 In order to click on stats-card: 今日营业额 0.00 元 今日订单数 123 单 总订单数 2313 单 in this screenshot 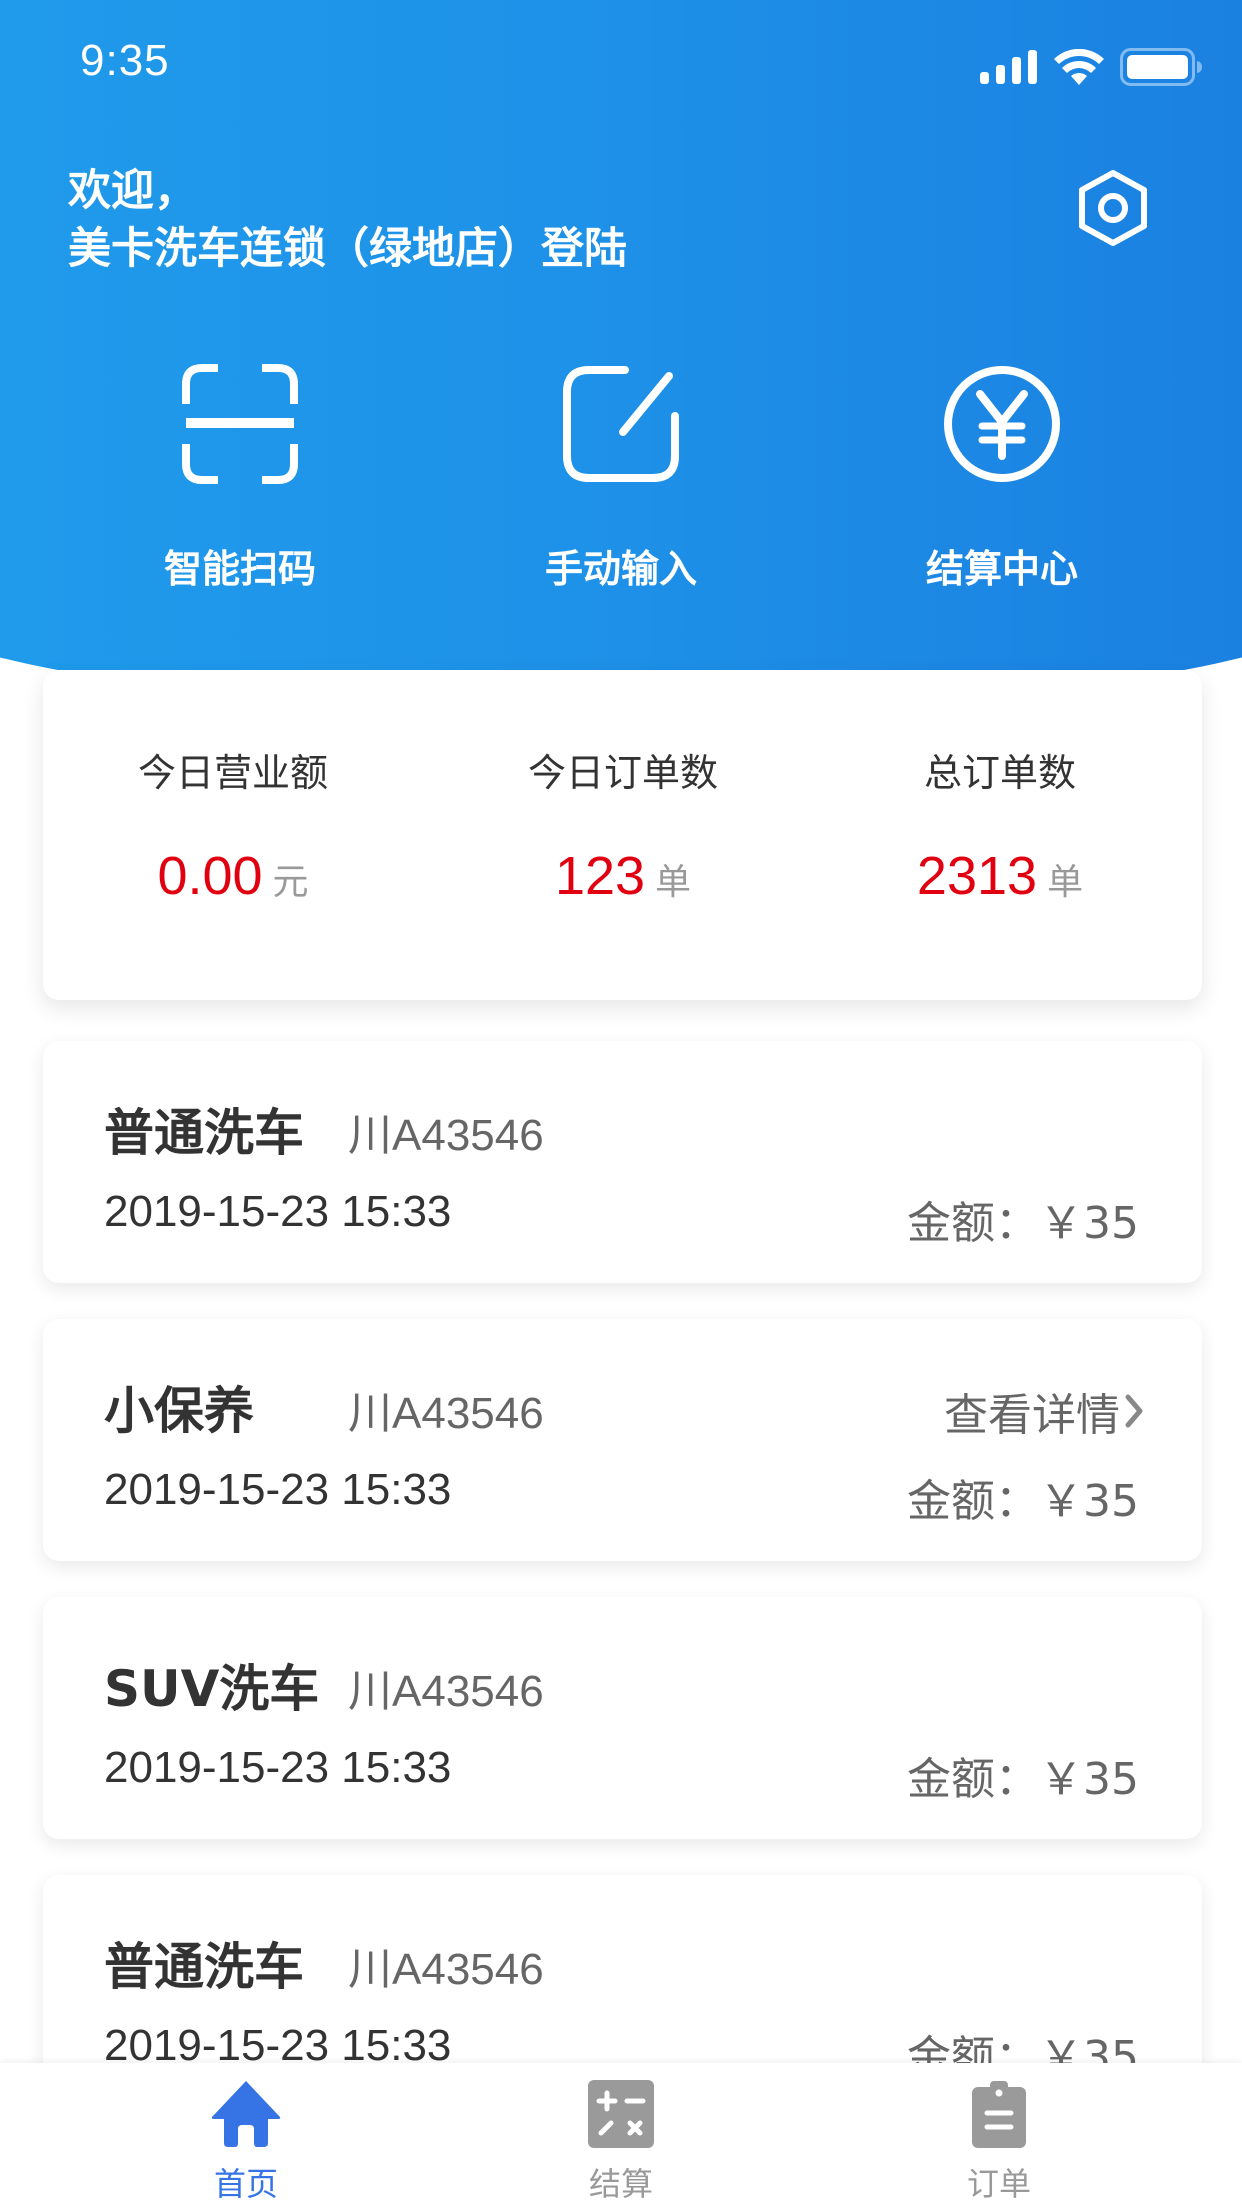, I will do `click(622, 835)`.